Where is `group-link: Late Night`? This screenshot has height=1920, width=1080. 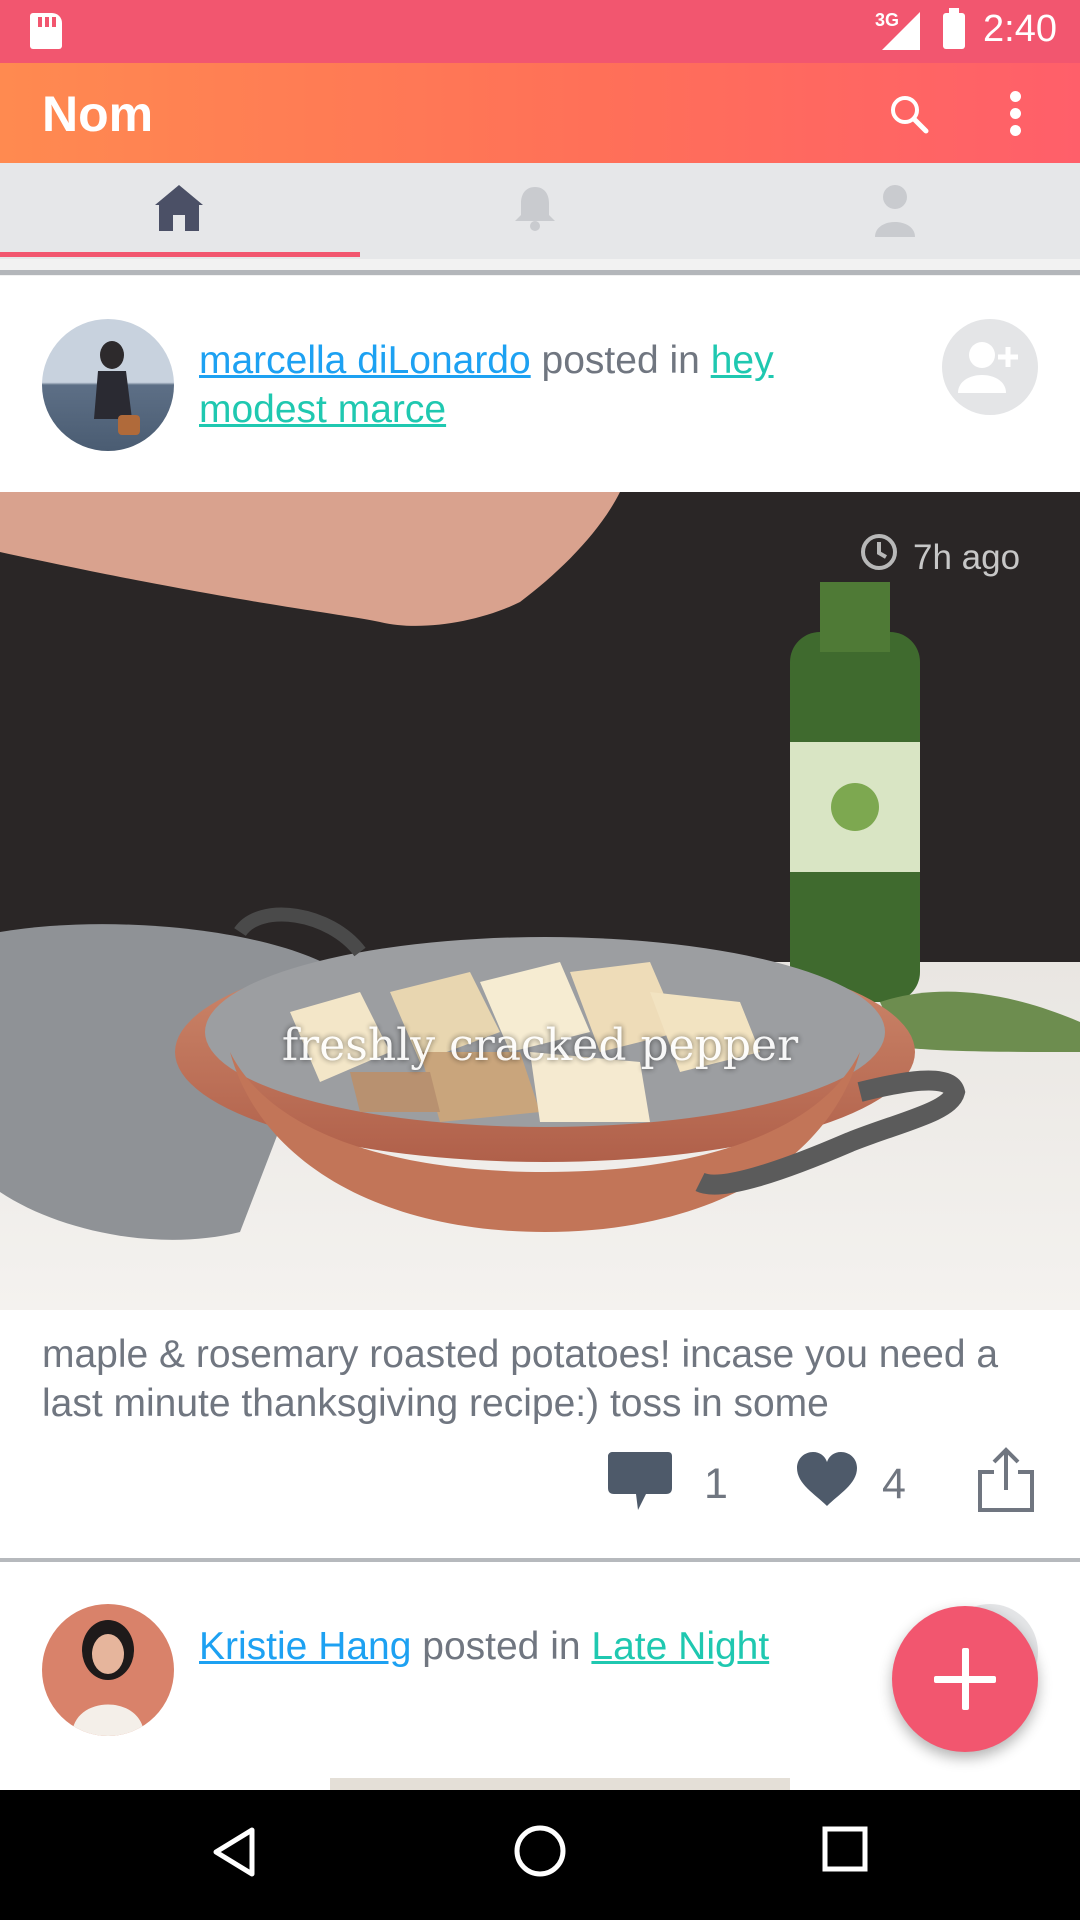
group-link: Late Night is located at coordinates (680, 1646).